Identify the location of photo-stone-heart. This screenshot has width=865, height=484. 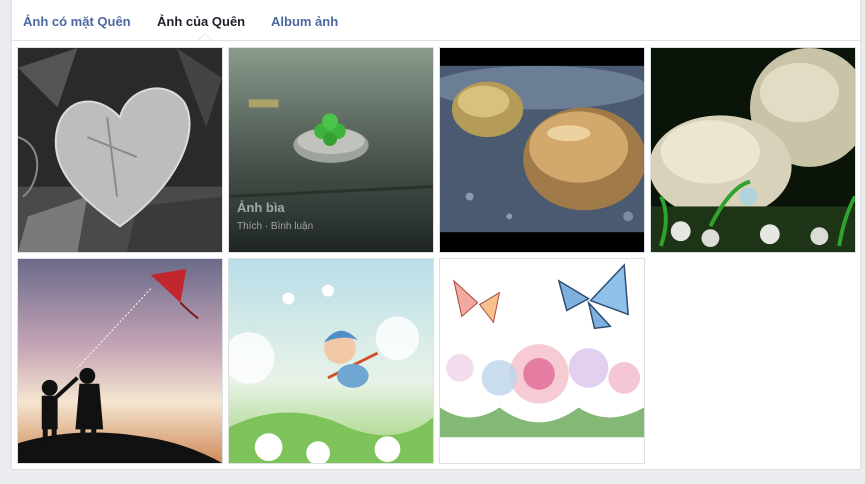
(120, 150).